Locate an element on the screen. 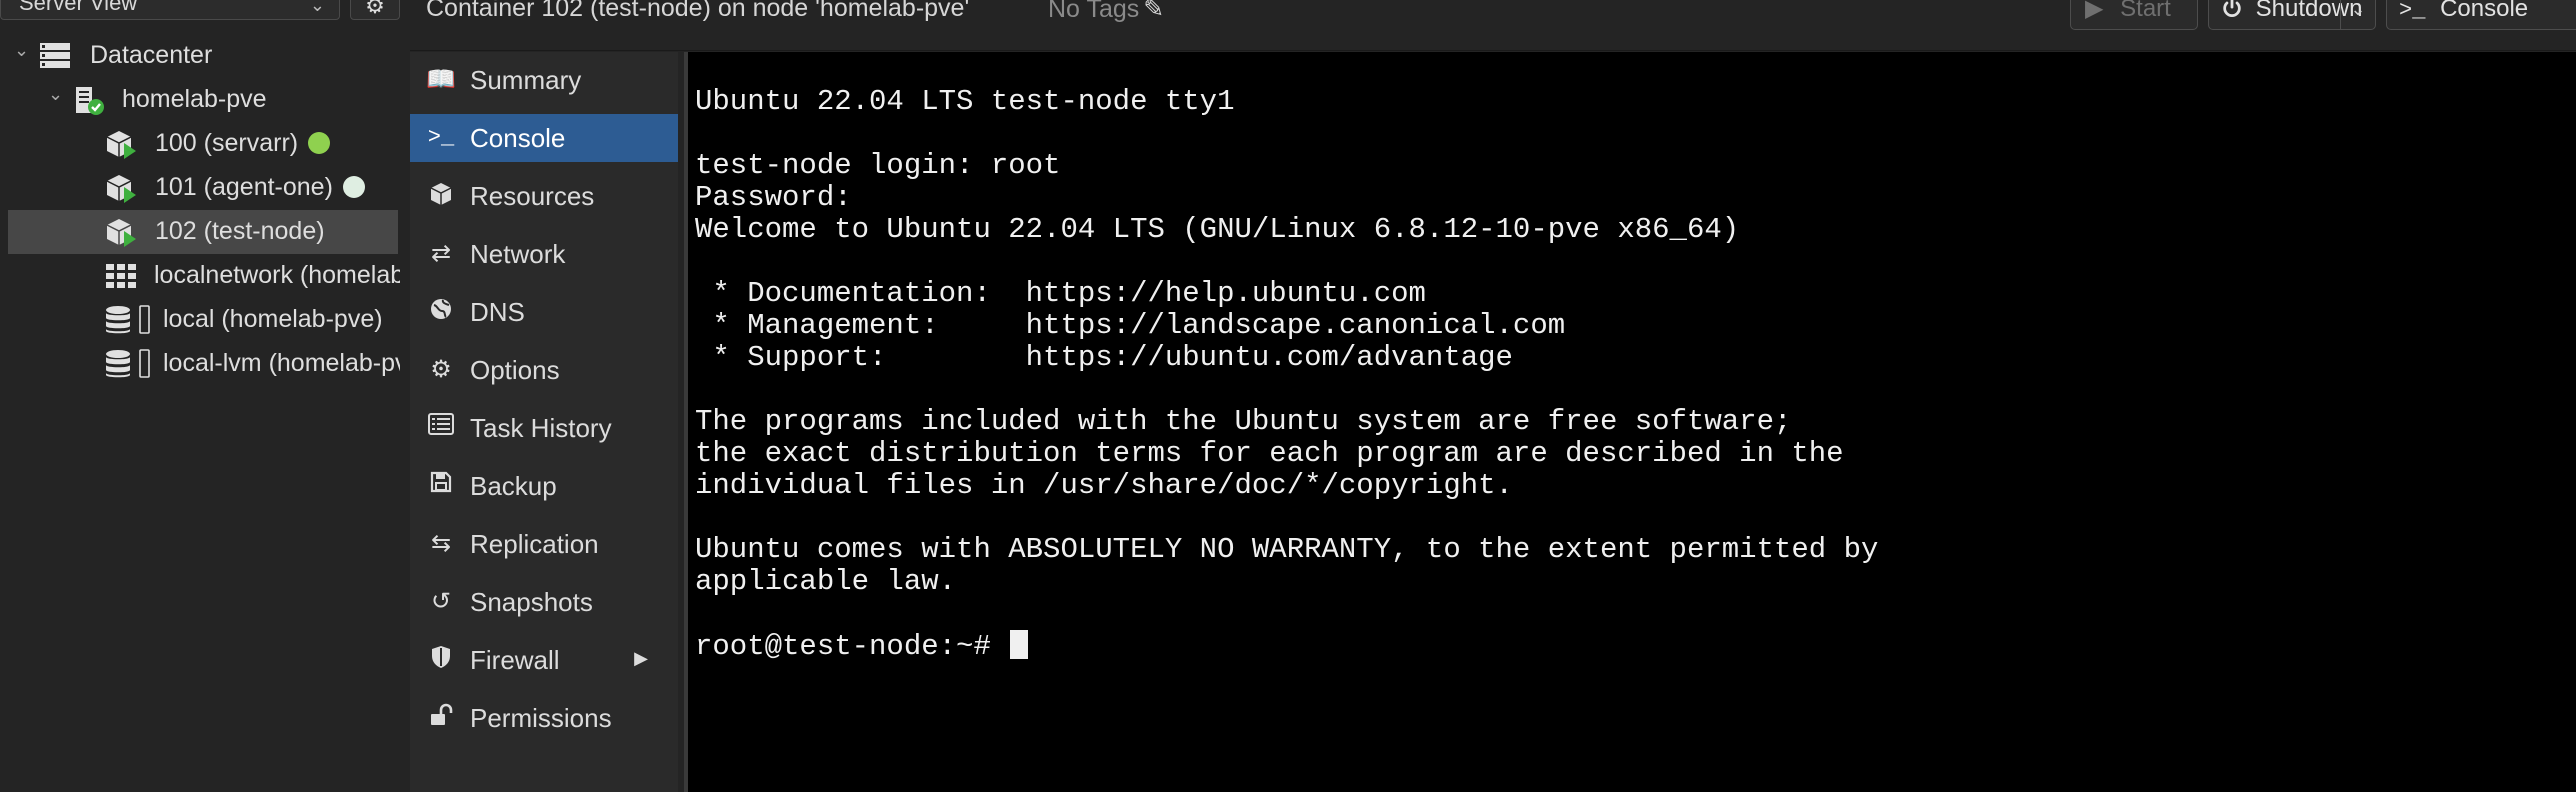  terminal-cursor is located at coordinates (1019, 644).